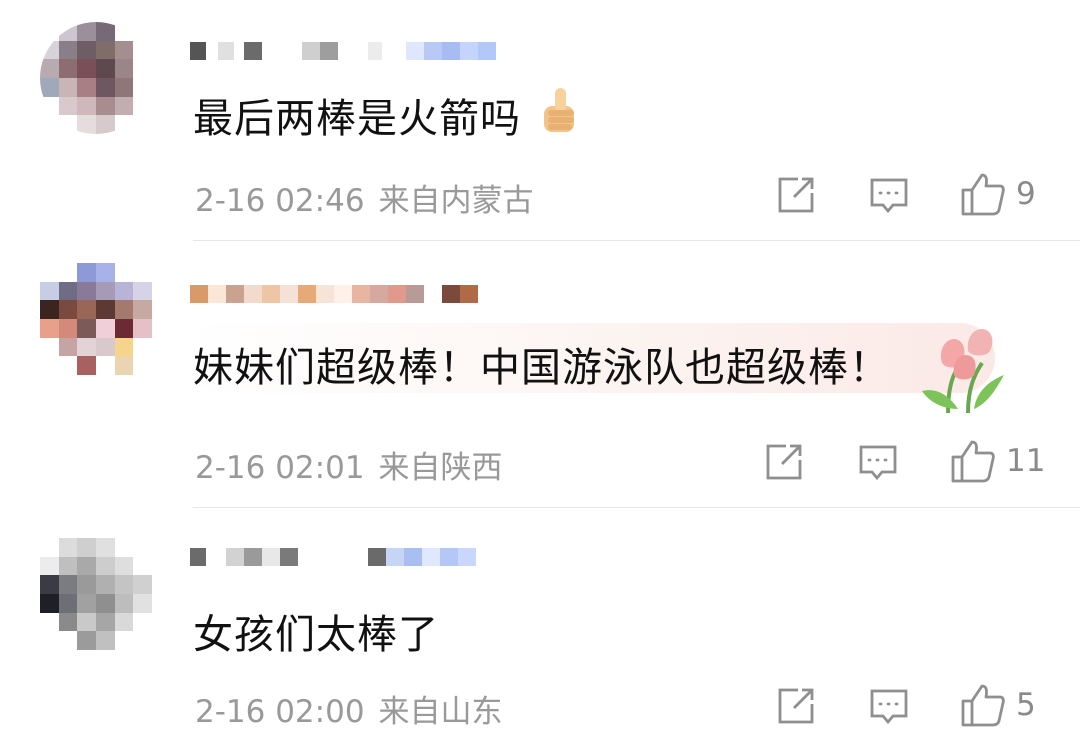 The width and height of the screenshot is (1080, 749). I want to click on comment-meta: 2-16 02:00 来自山东, so click(349, 708).